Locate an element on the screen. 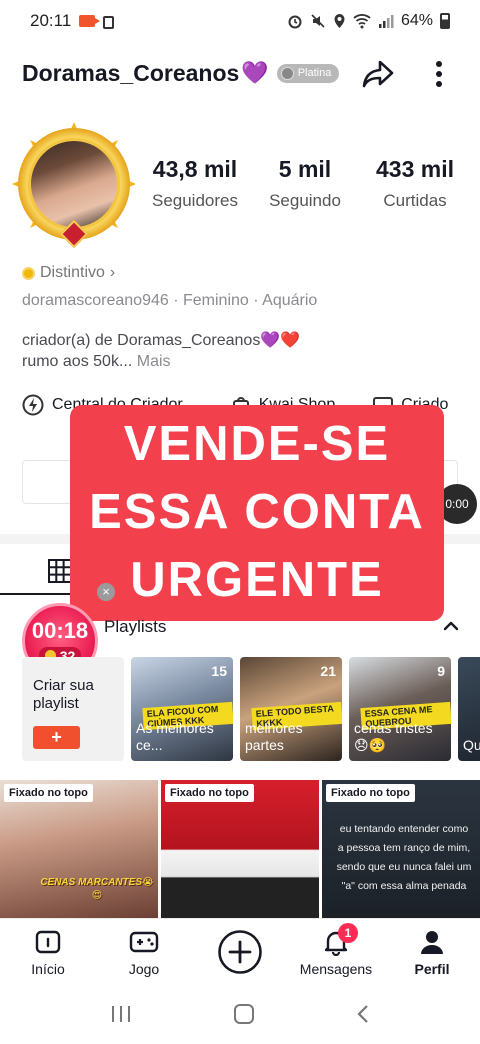 The width and height of the screenshot is (480, 1044). platina-badge: Platina is located at coordinates (308, 73).